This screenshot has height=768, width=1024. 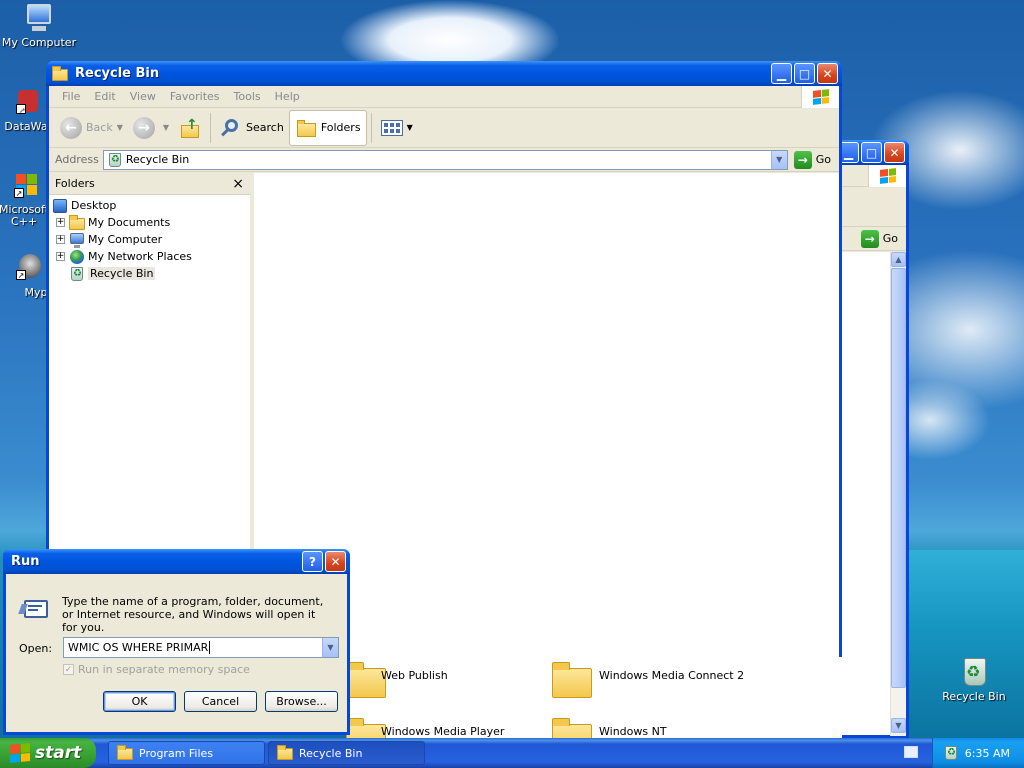 What do you see at coordinates (238, 184) in the screenshot?
I see `close-icon: ×` at bounding box center [238, 184].